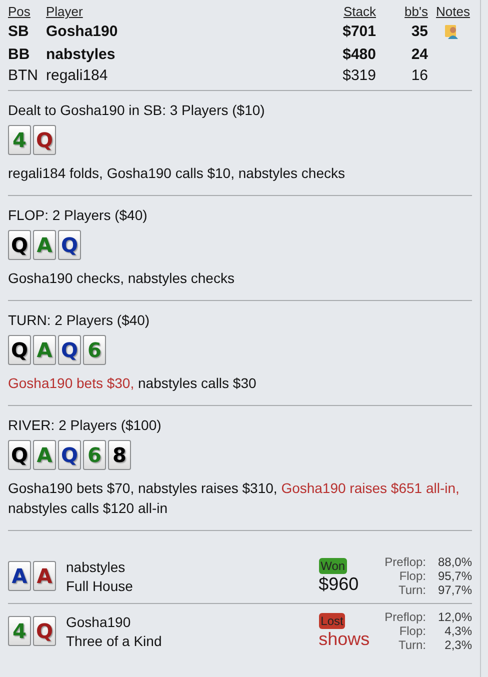  I want to click on column-header: Pos, so click(20, 11).